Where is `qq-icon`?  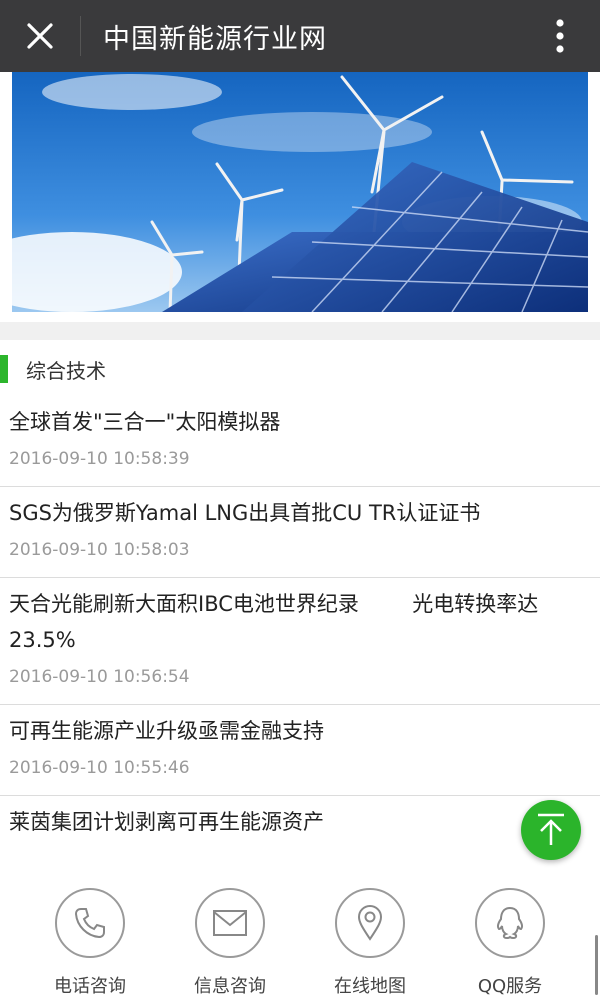
qq-icon is located at coordinates (510, 923).